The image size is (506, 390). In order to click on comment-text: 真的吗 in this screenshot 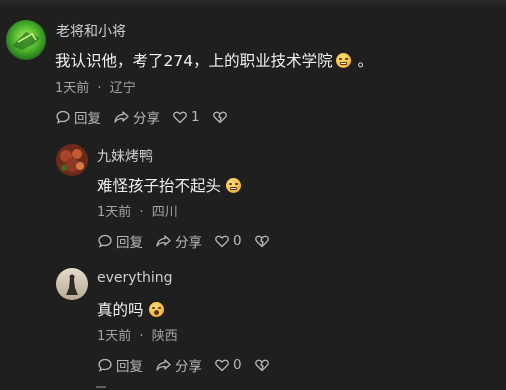, I will do `click(132, 309)`.